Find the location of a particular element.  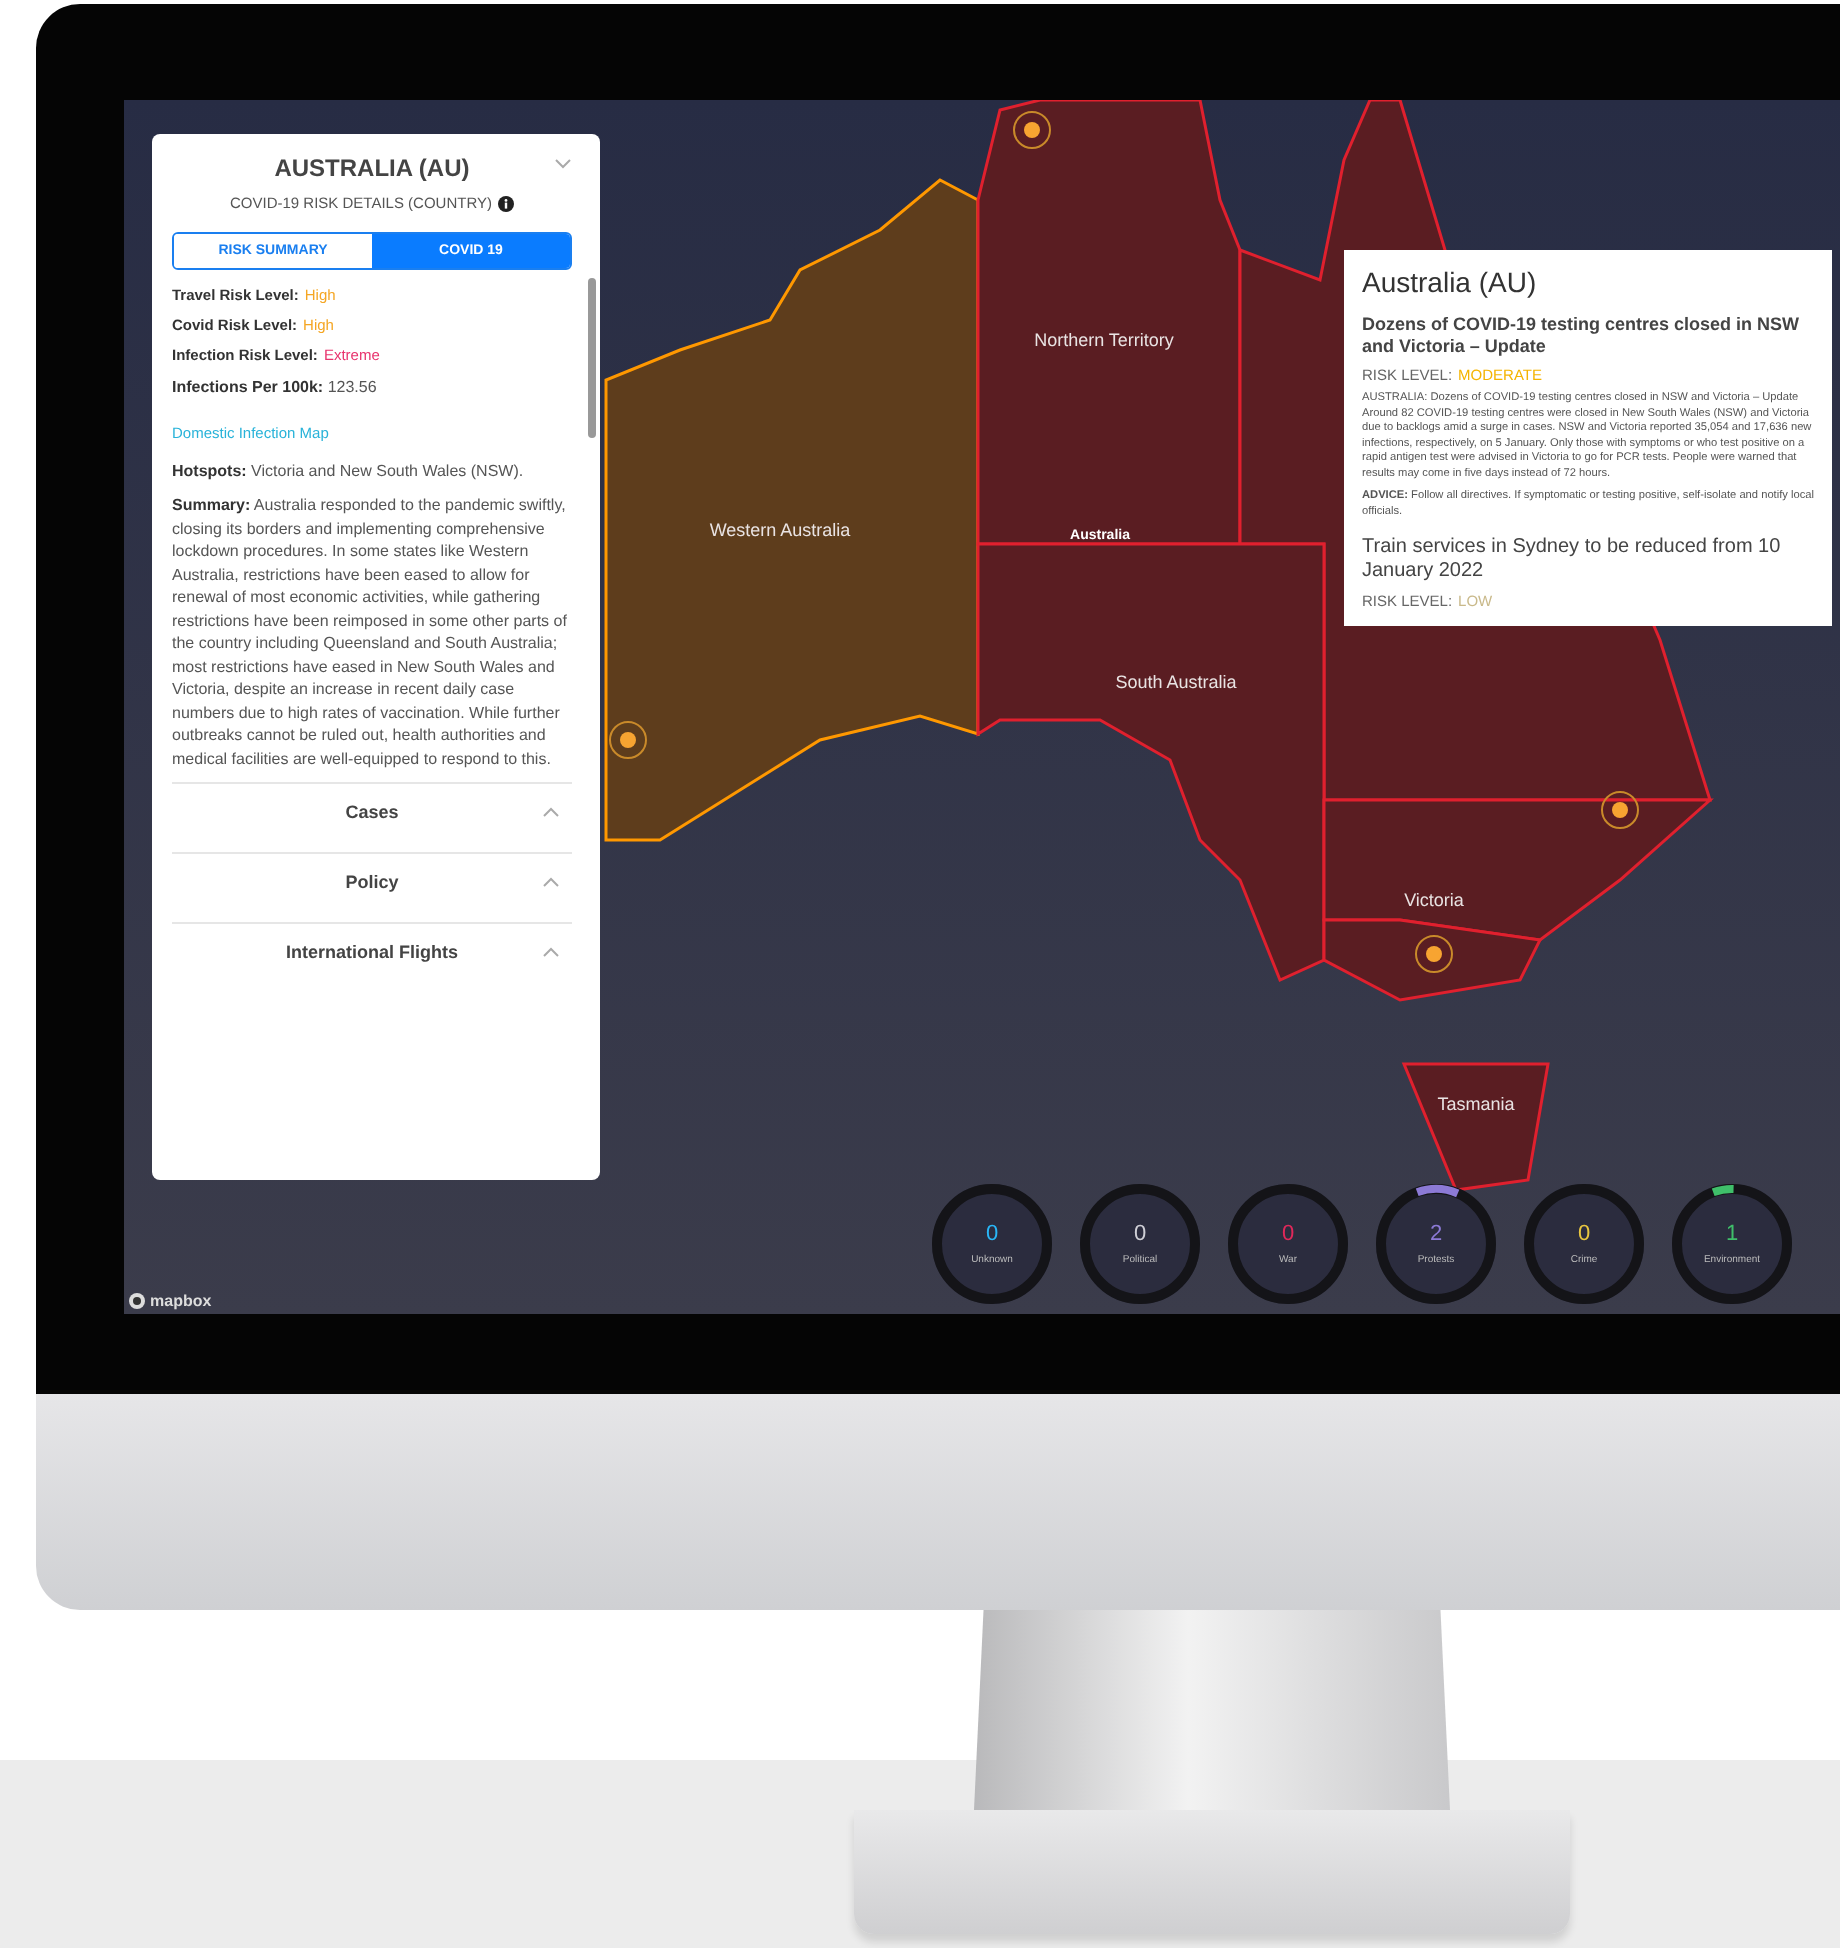

map-attribution: mapbox is located at coordinates (181, 1301).